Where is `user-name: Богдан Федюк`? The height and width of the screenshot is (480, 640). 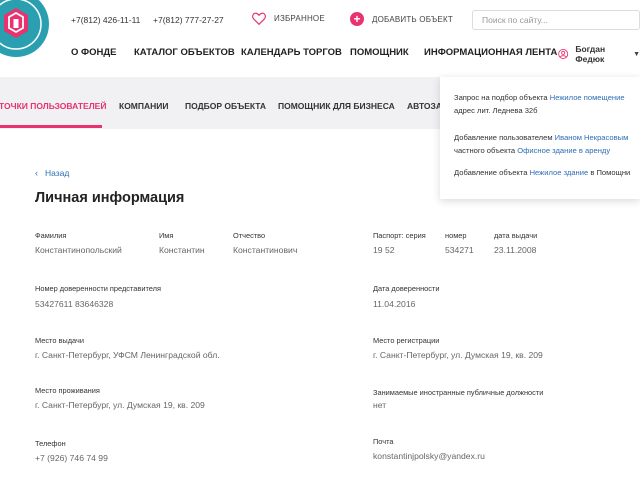 user-name: Богдан Федюк is located at coordinates (590, 54).